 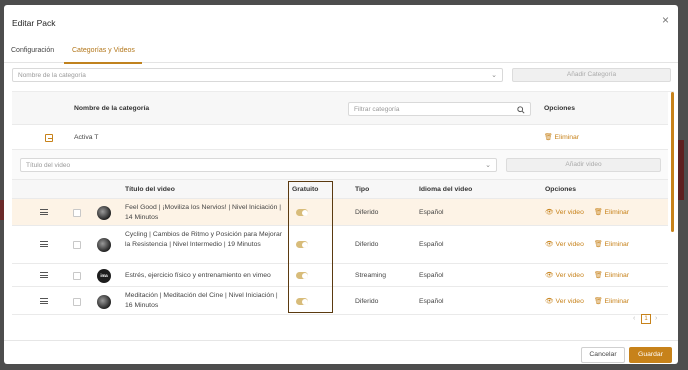 What do you see at coordinates (560, 189) in the screenshot?
I see `video-options-header: Opciones` at bounding box center [560, 189].